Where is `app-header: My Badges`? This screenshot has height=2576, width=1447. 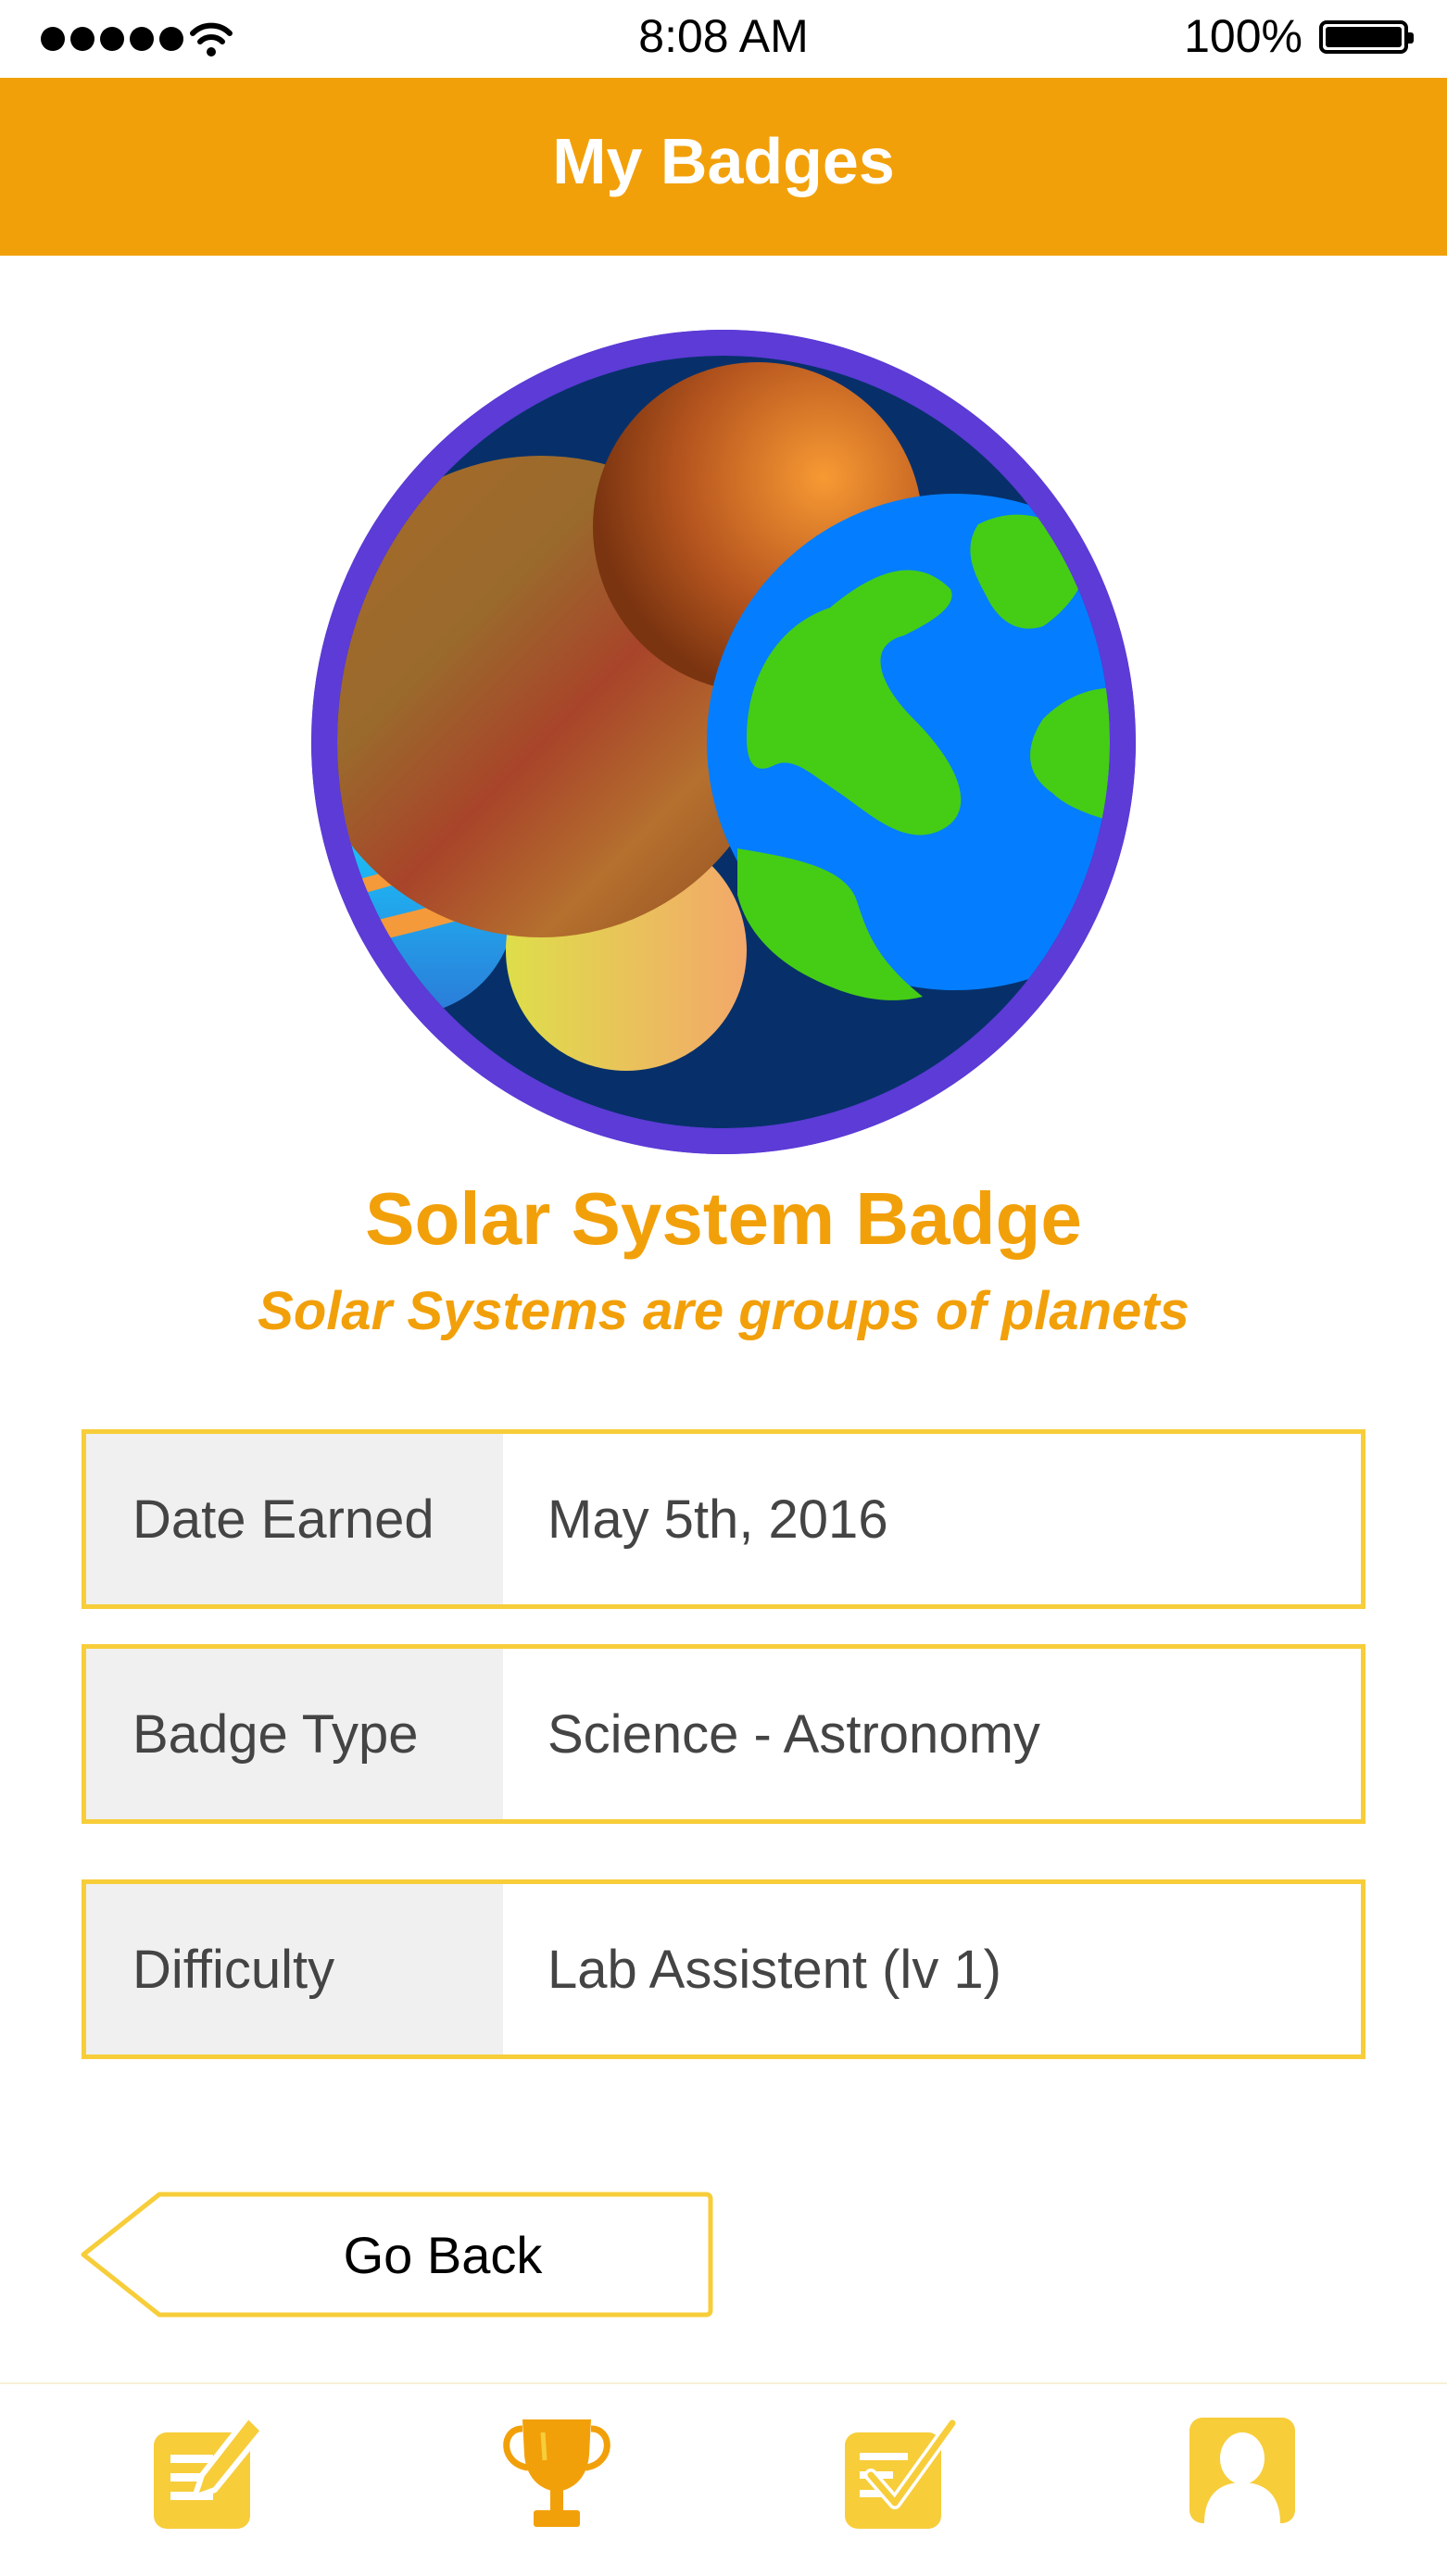
app-header: My Badges is located at coordinates (723, 167).